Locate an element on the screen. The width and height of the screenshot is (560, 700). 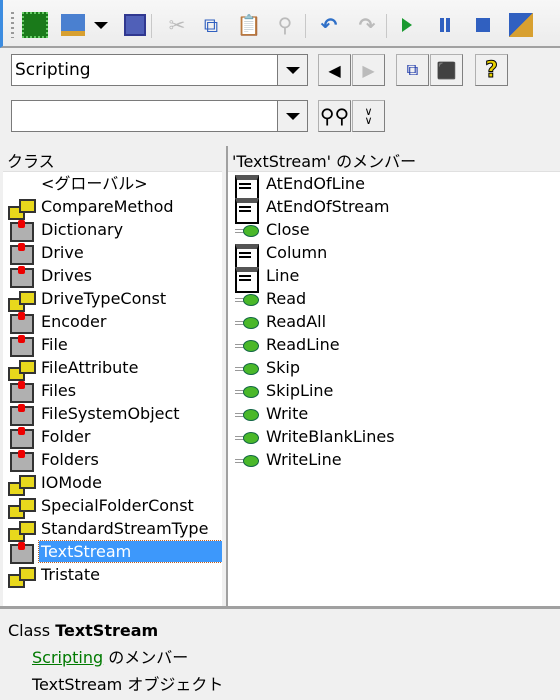
forward-icon: ▶ is located at coordinates (368, 70).